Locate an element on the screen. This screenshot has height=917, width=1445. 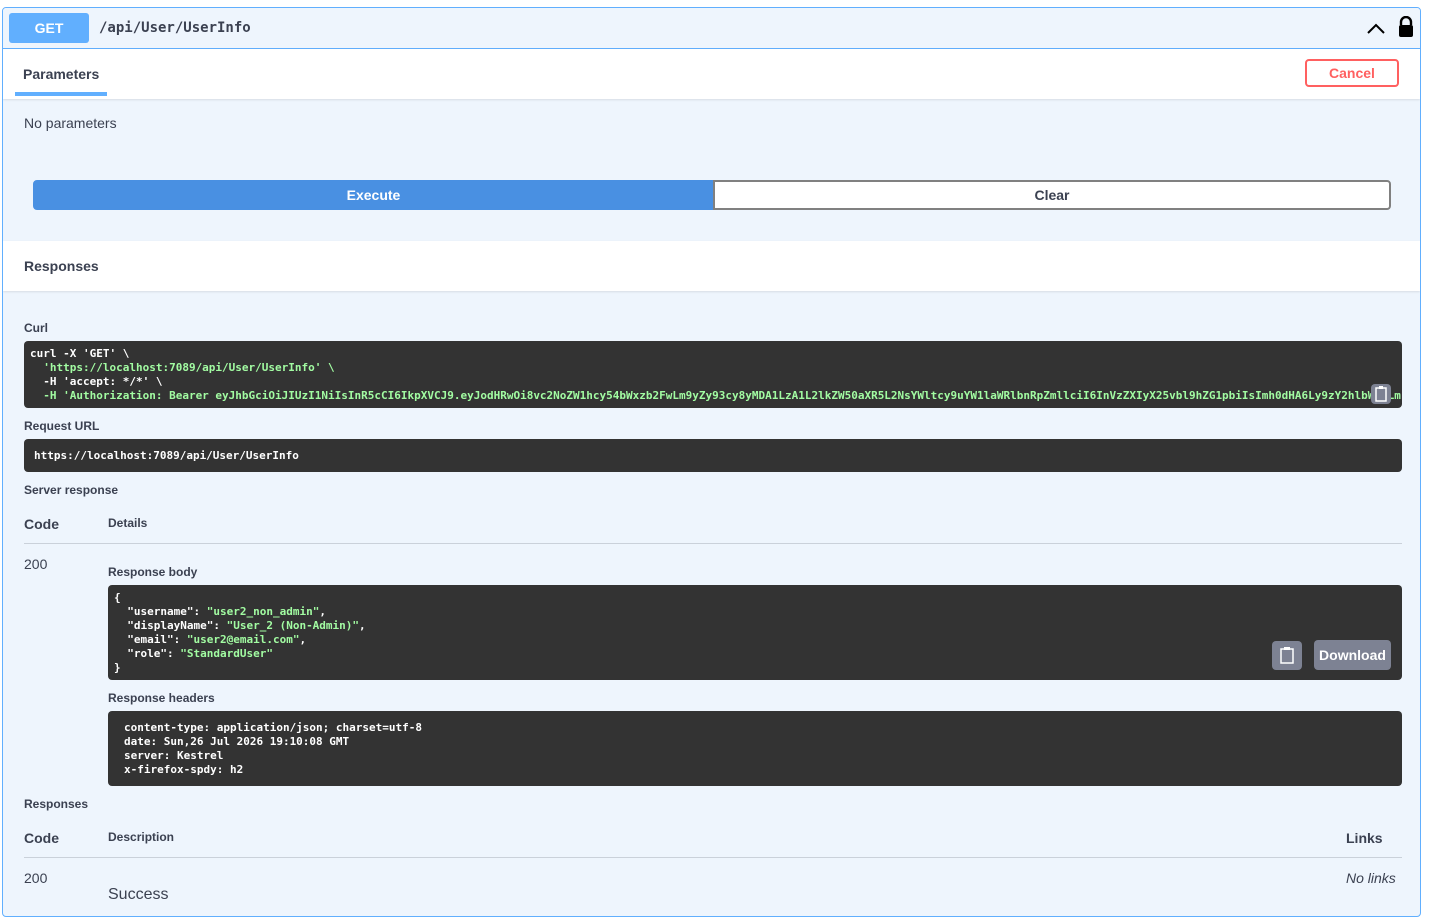
header-line: x-firefox-spdy: h2 is located at coordinates (184, 769).